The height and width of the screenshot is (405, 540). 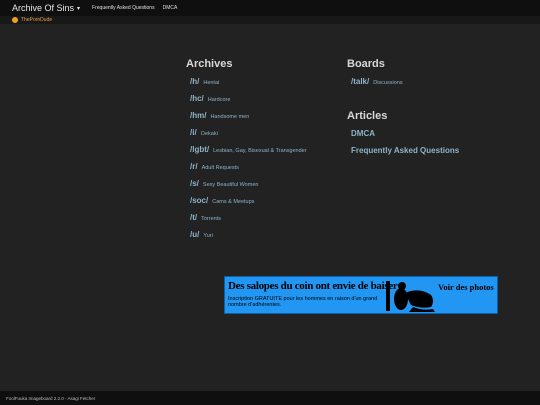 What do you see at coordinates (211, 219) in the screenshot?
I see `board-name: Torrents` at bounding box center [211, 219].